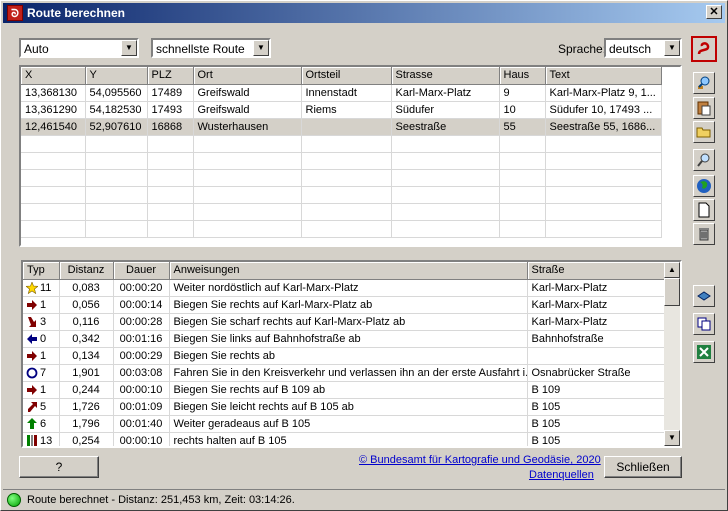 Image resolution: width=728 pixels, height=511 pixels. What do you see at coordinates (53, 110) in the screenshot?
I see `stops-cell: 13,361290` at bounding box center [53, 110].